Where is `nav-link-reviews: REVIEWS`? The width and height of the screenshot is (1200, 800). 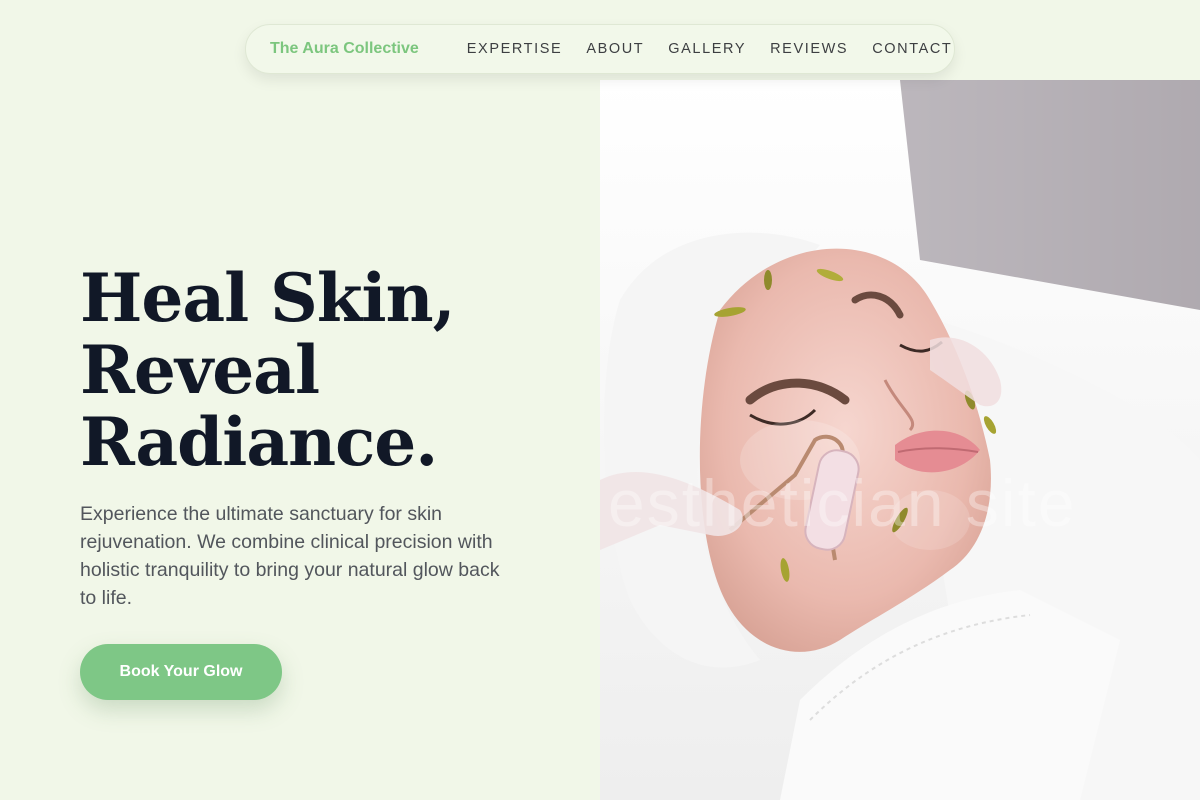 nav-link-reviews: REVIEWS is located at coordinates (809, 49).